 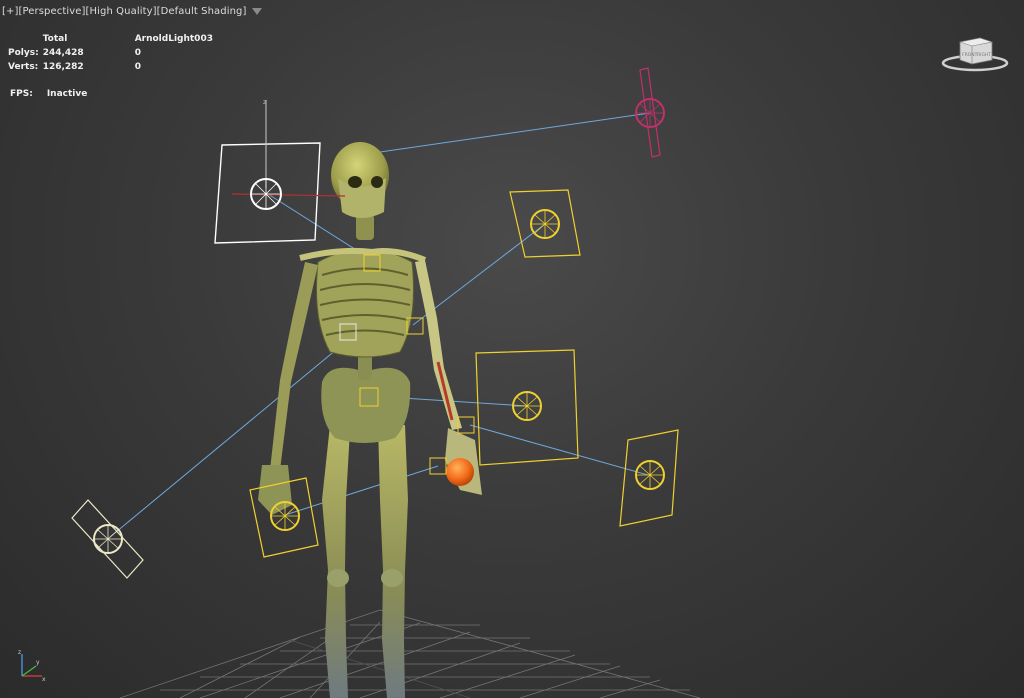 I want to click on light-area-frame, so click(x=649, y=478).